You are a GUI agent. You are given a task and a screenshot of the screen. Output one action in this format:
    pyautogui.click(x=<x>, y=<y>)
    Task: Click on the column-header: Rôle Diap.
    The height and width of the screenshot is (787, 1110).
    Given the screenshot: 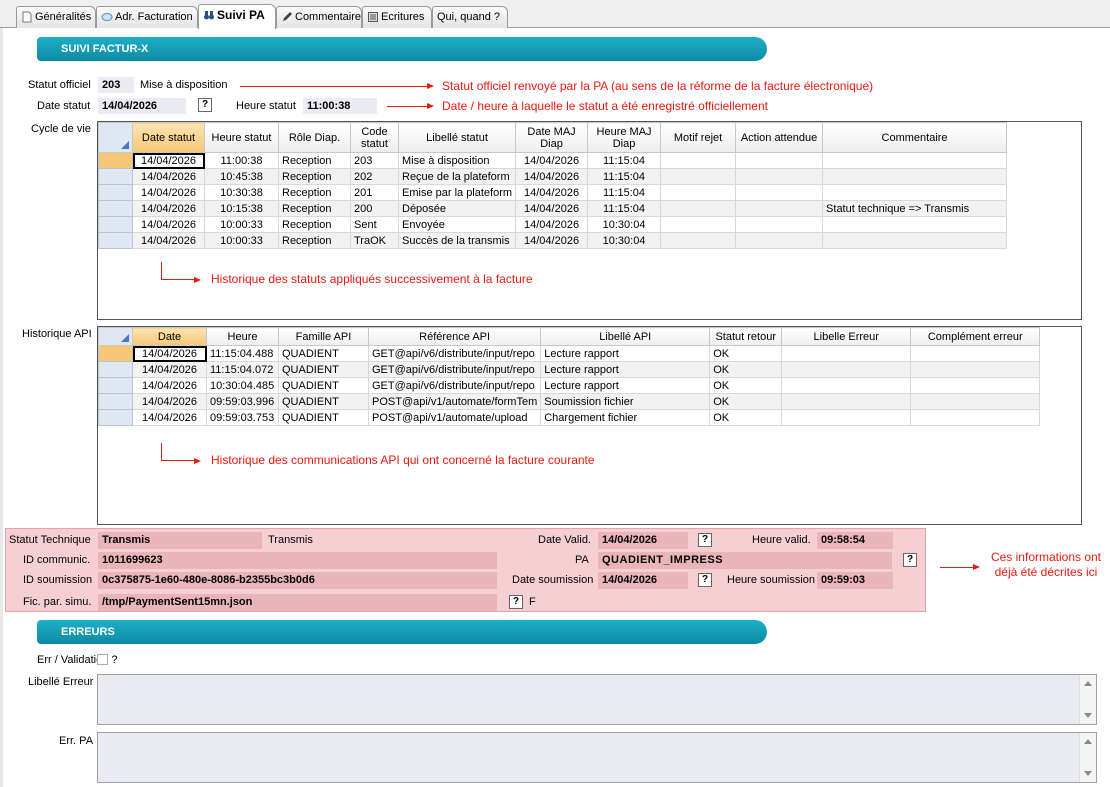 What is the action you would take?
    pyautogui.click(x=314, y=137)
    